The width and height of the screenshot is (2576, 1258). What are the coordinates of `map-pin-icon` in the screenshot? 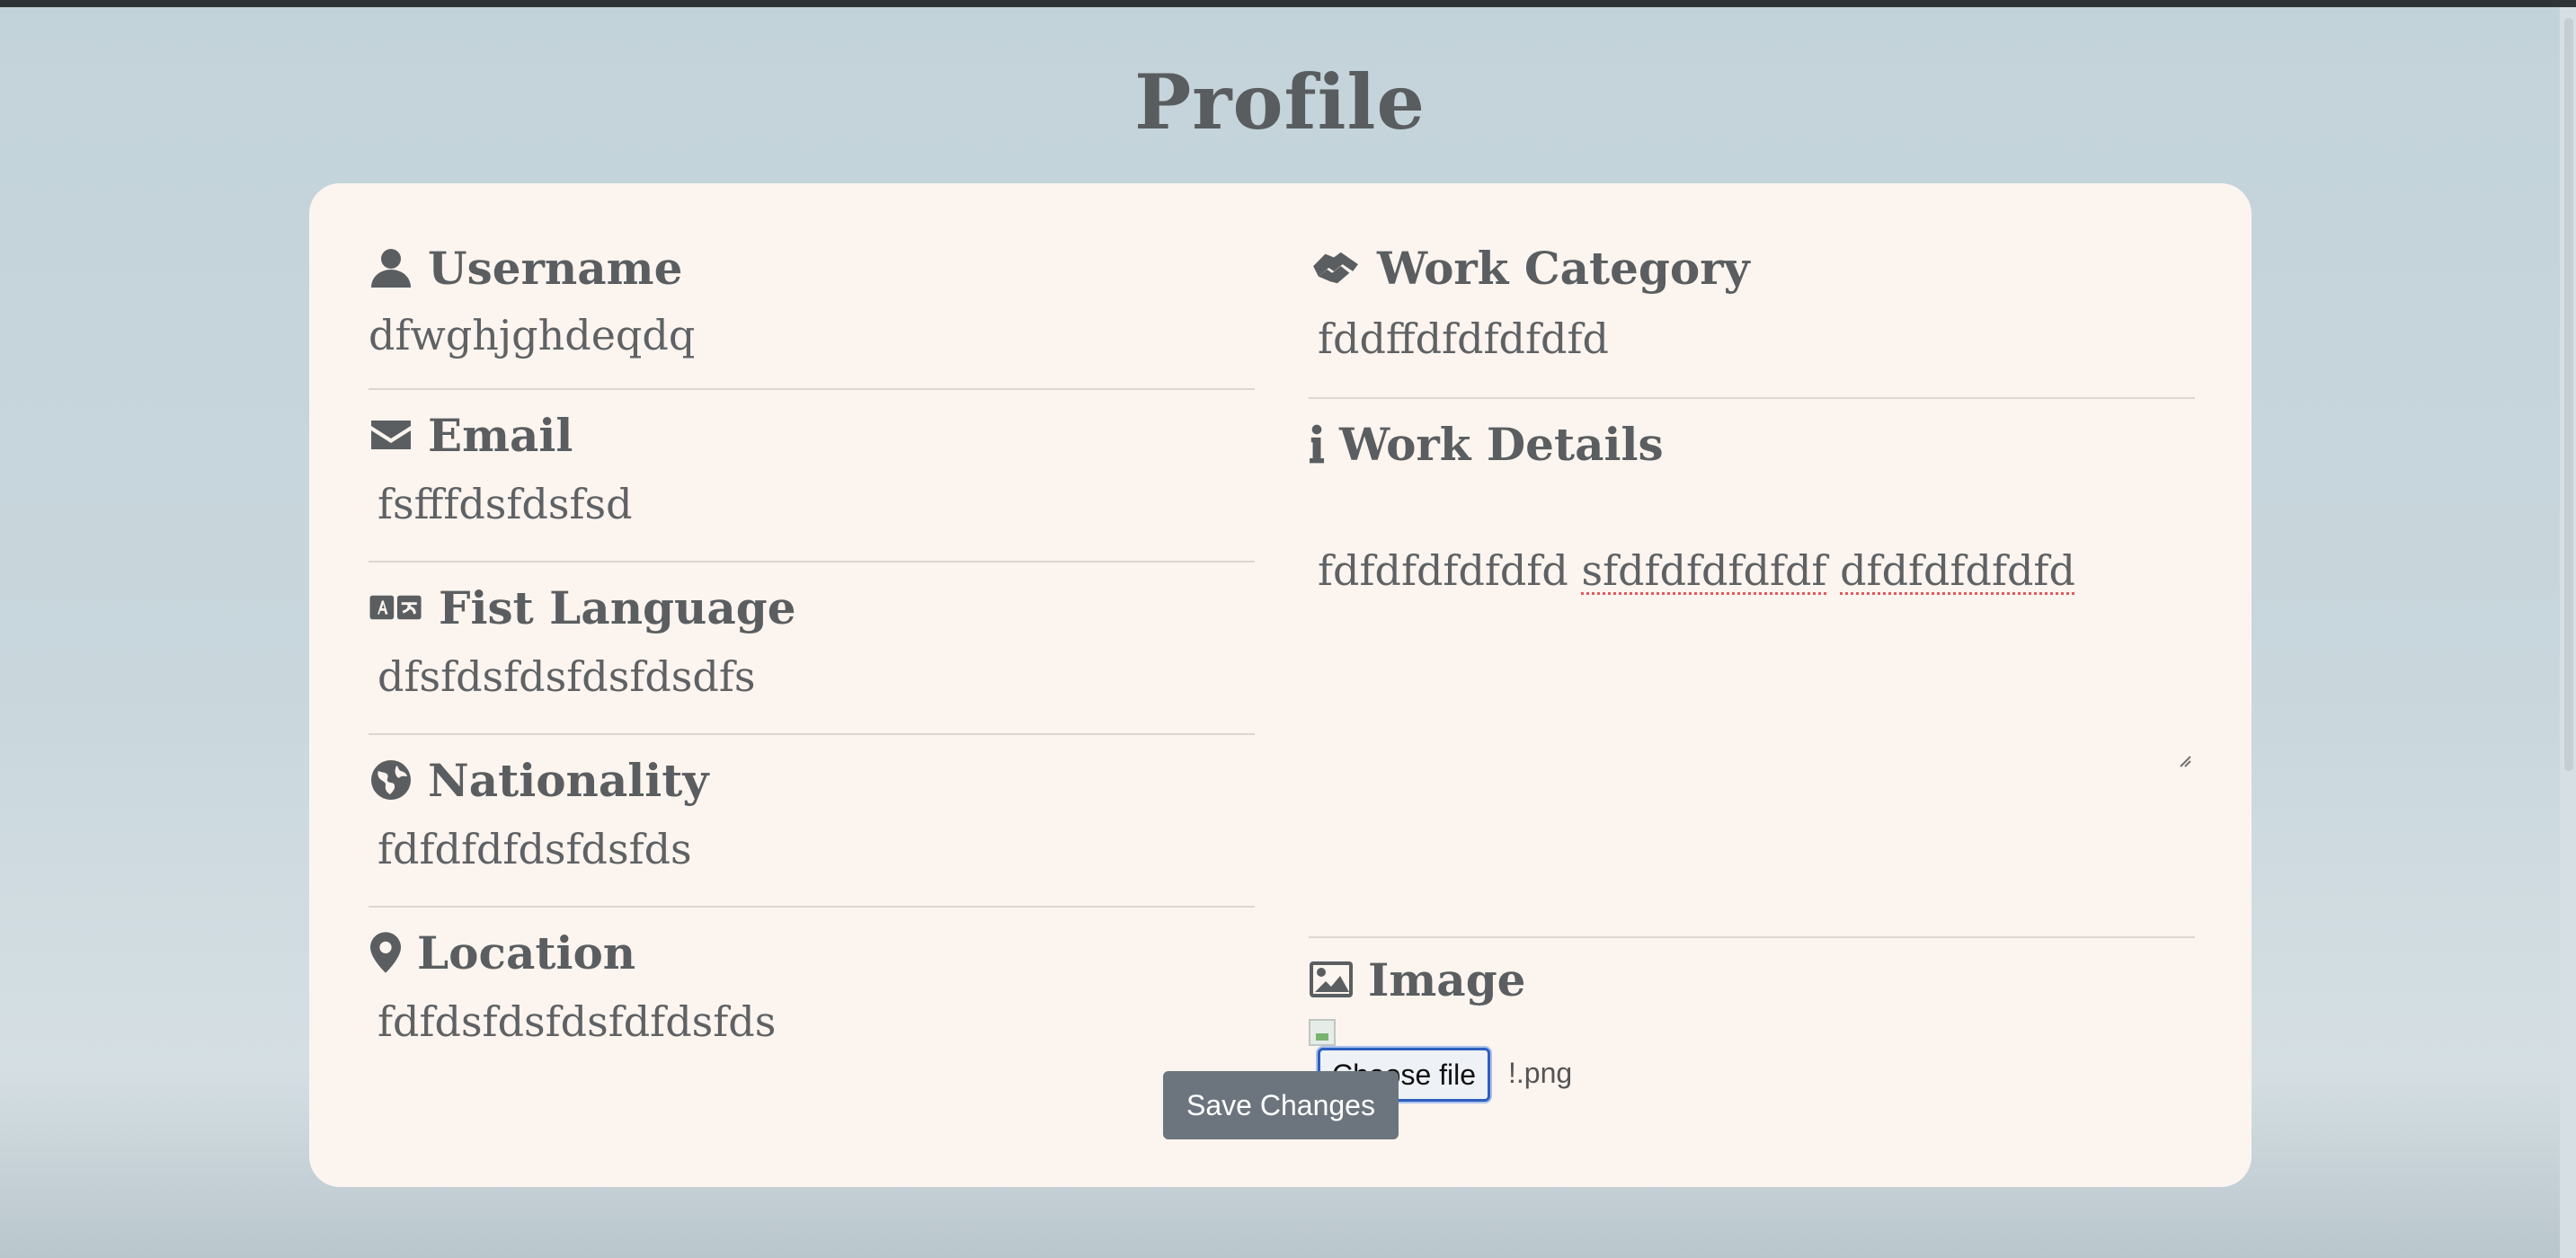 It's located at (386, 952).